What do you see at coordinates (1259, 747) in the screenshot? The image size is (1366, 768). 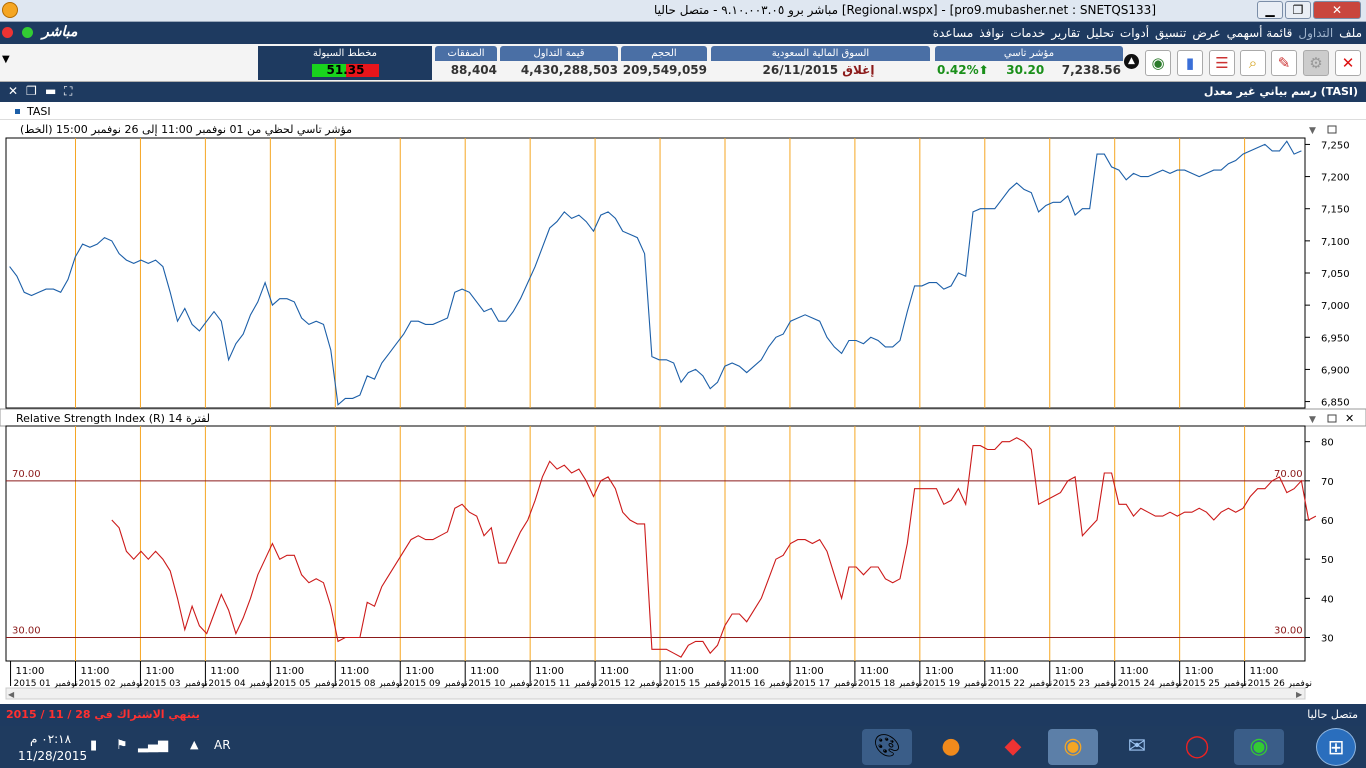 I see `chrome-icon: ◉` at bounding box center [1259, 747].